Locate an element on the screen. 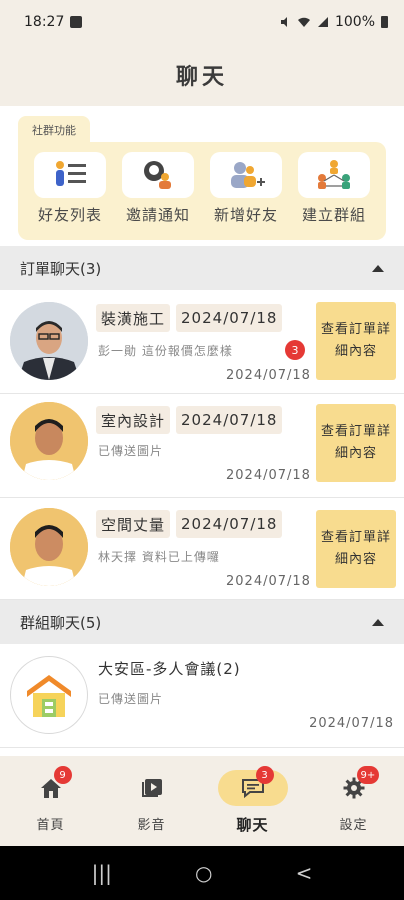 Image resolution: width=404 pixels, height=900 pixels. wifi-icon is located at coordinates (303, 22).